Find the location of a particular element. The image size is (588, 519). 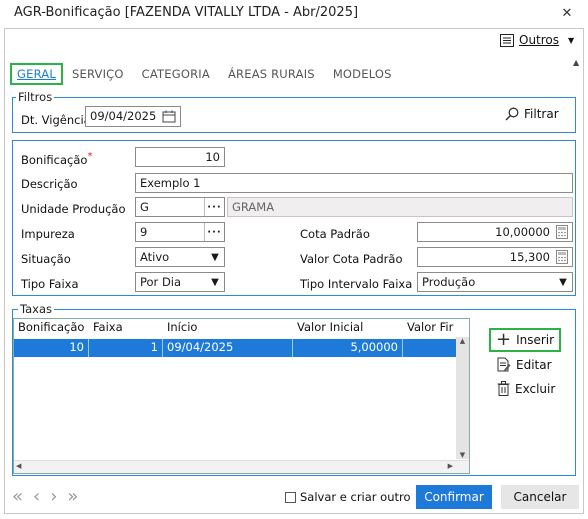

scroll-down-icon: ▼ is located at coordinates (462, 455).